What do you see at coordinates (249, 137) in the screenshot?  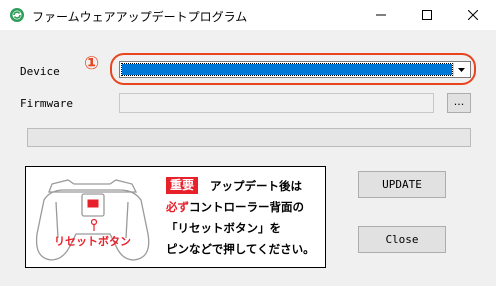 I see `progress-bar` at bounding box center [249, 137].